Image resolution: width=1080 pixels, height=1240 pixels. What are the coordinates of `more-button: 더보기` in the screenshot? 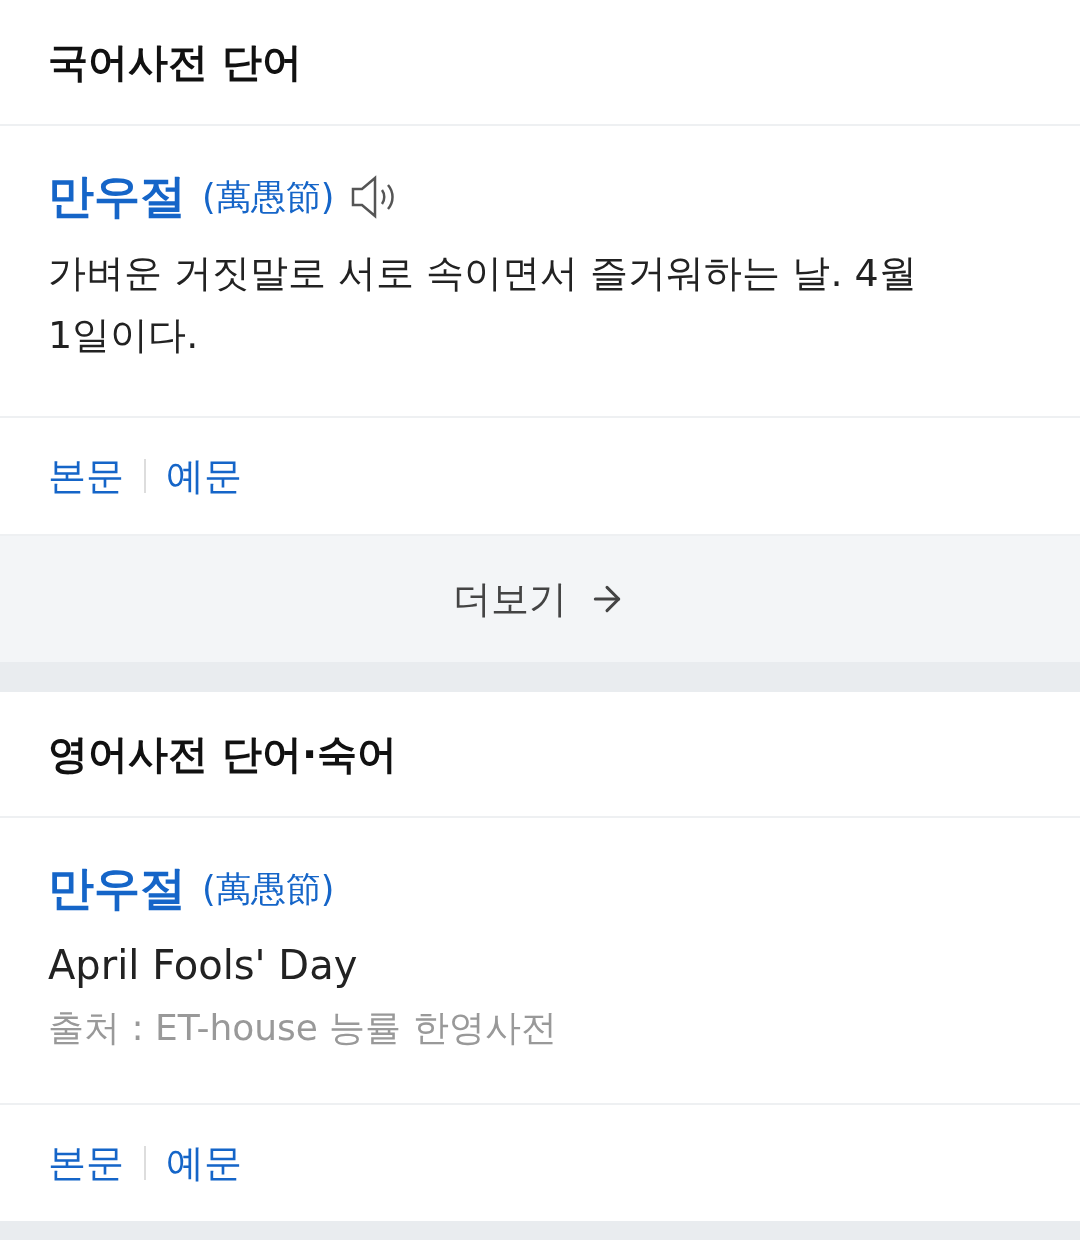 It's located at (540, 598).